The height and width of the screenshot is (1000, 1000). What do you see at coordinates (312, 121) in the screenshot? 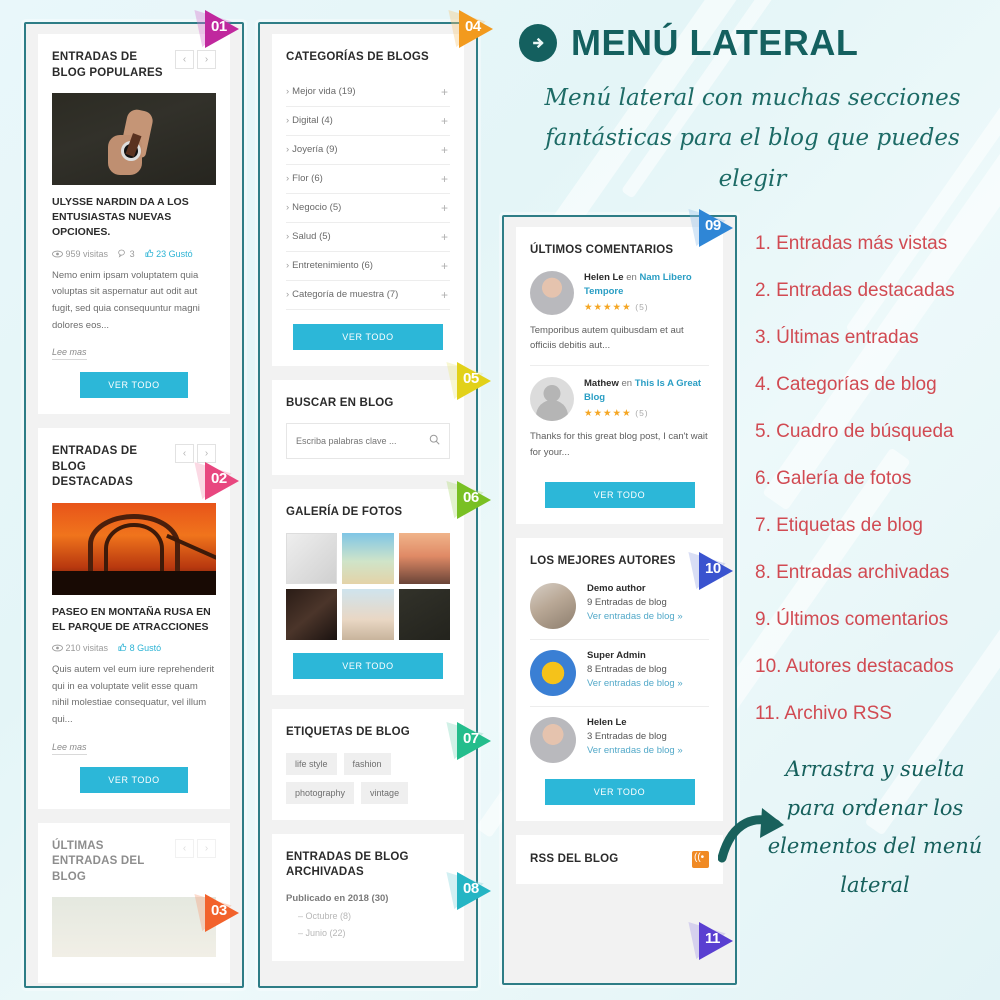
I see `category-label: Digital (4)` at bounding box center [312, 121].